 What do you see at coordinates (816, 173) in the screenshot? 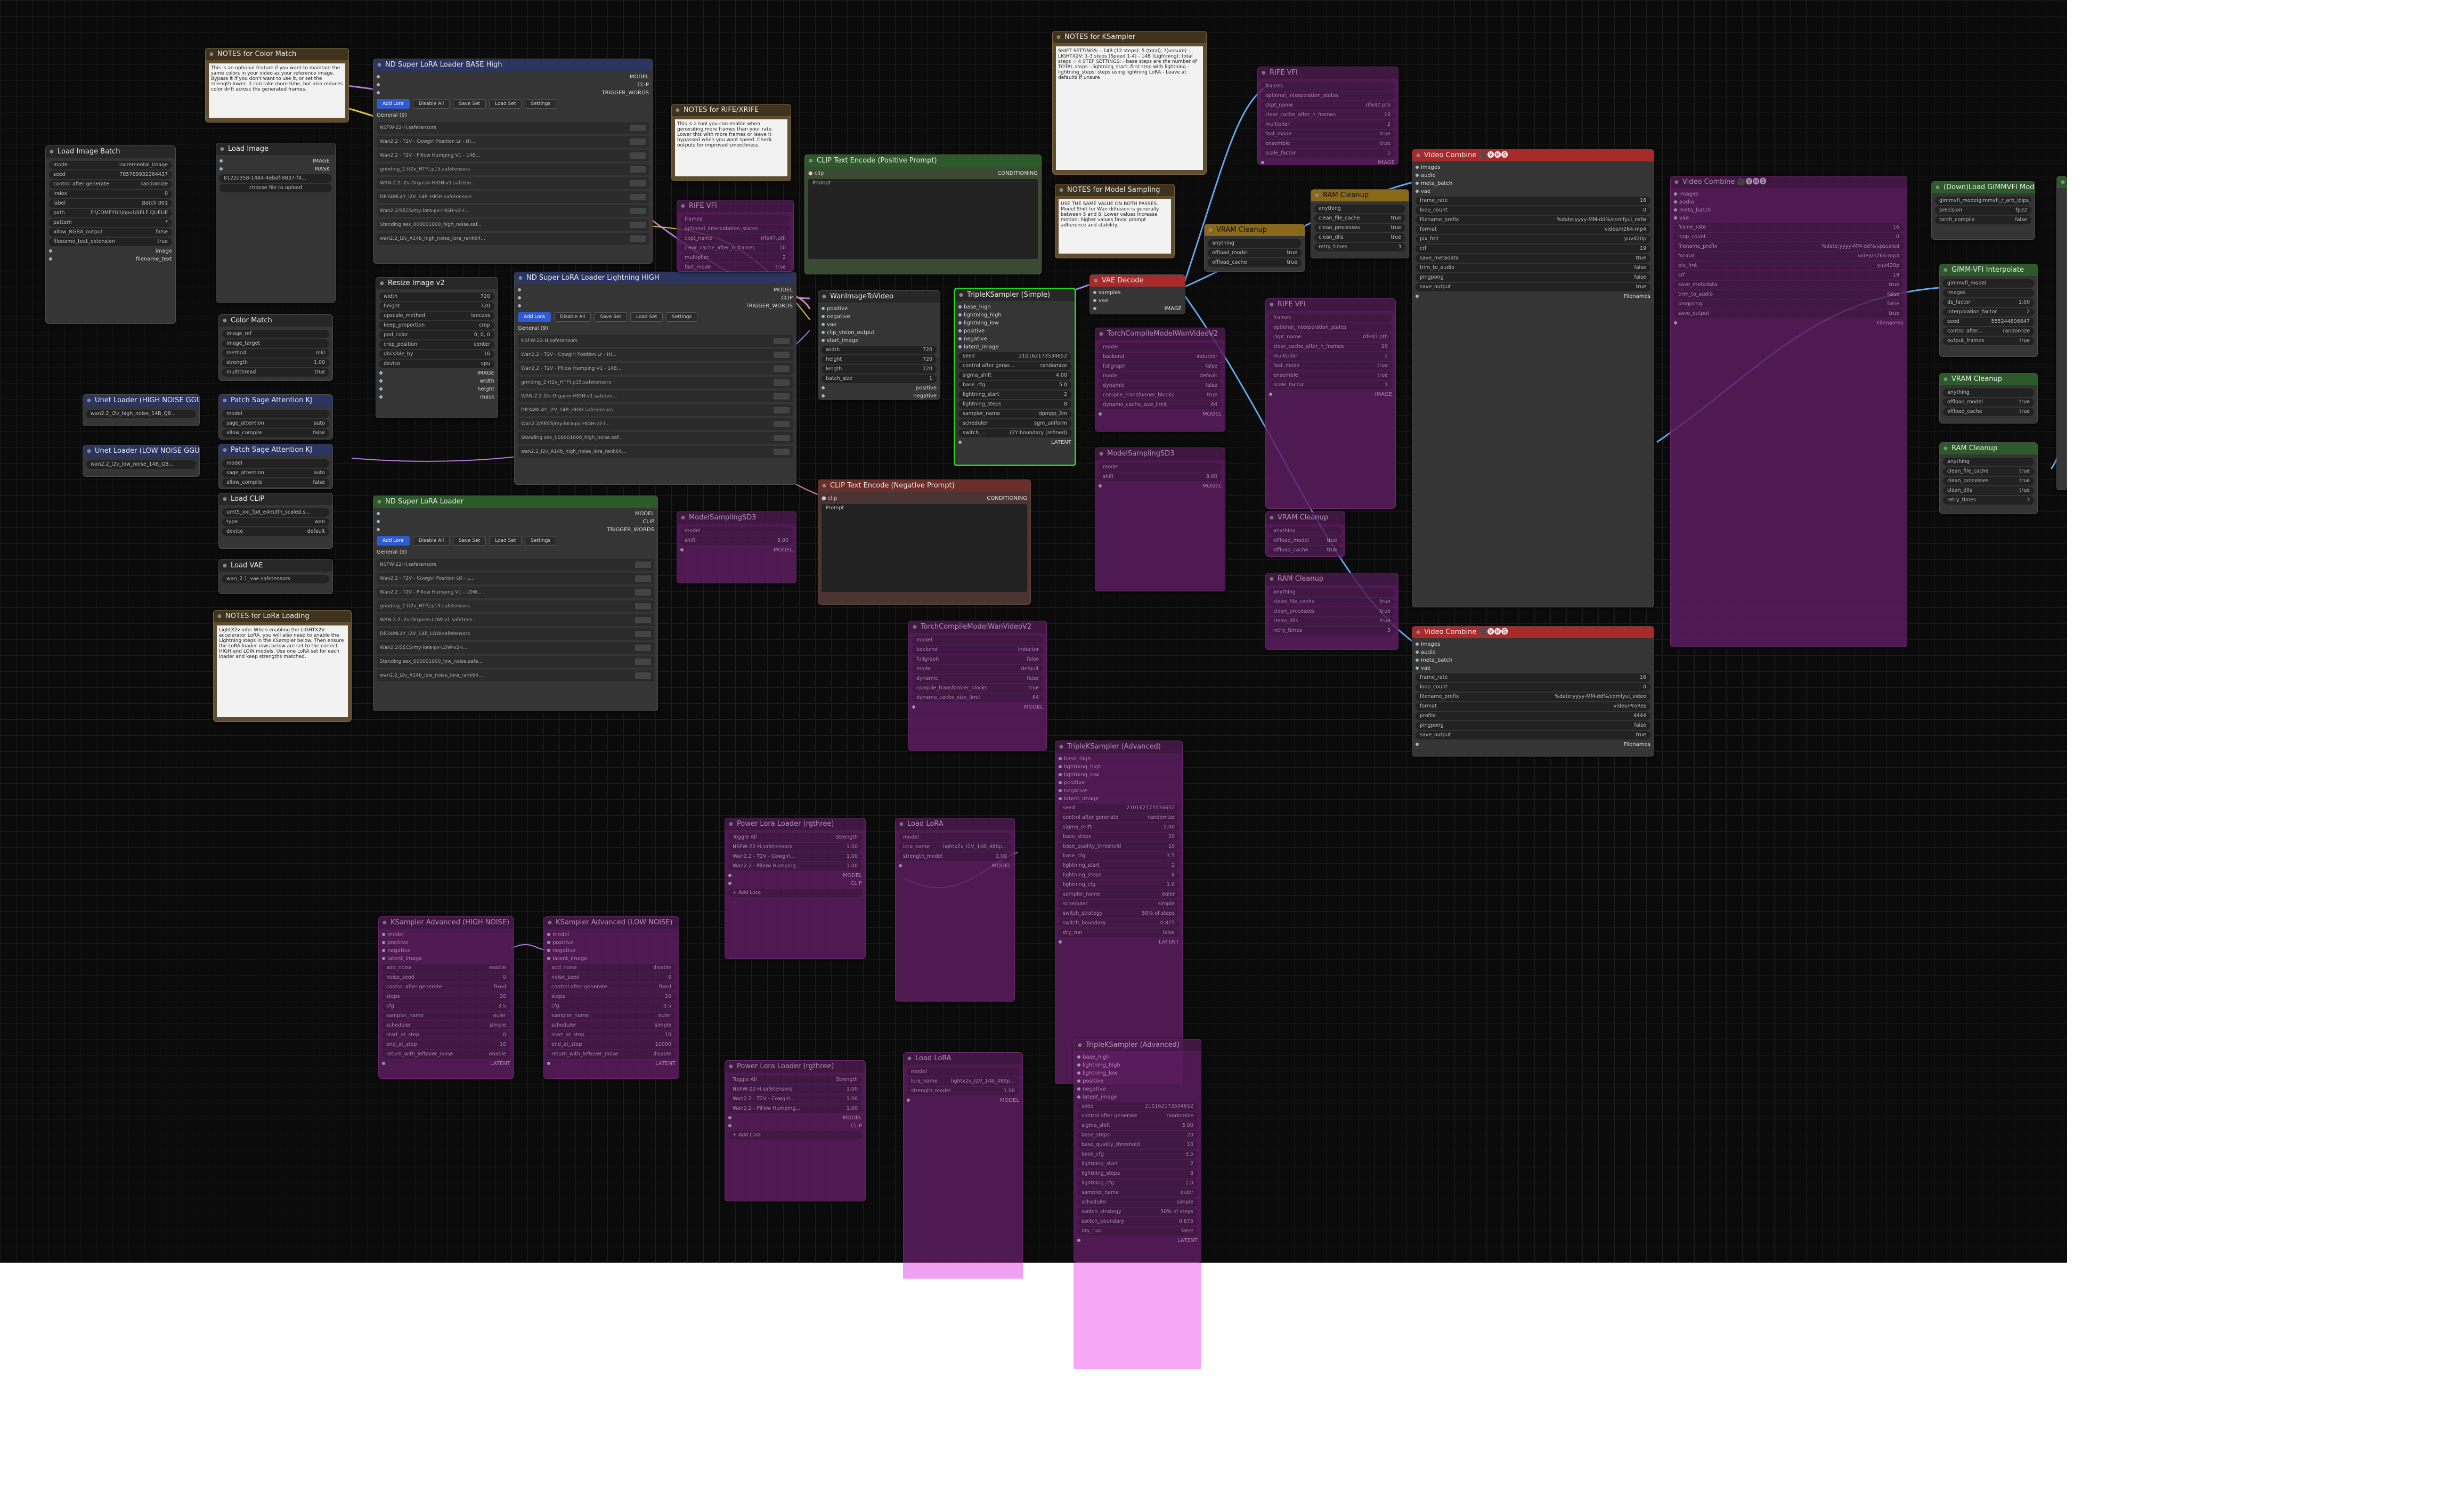
I see `input-clip: ● clip` at bounding box center [816, 173].